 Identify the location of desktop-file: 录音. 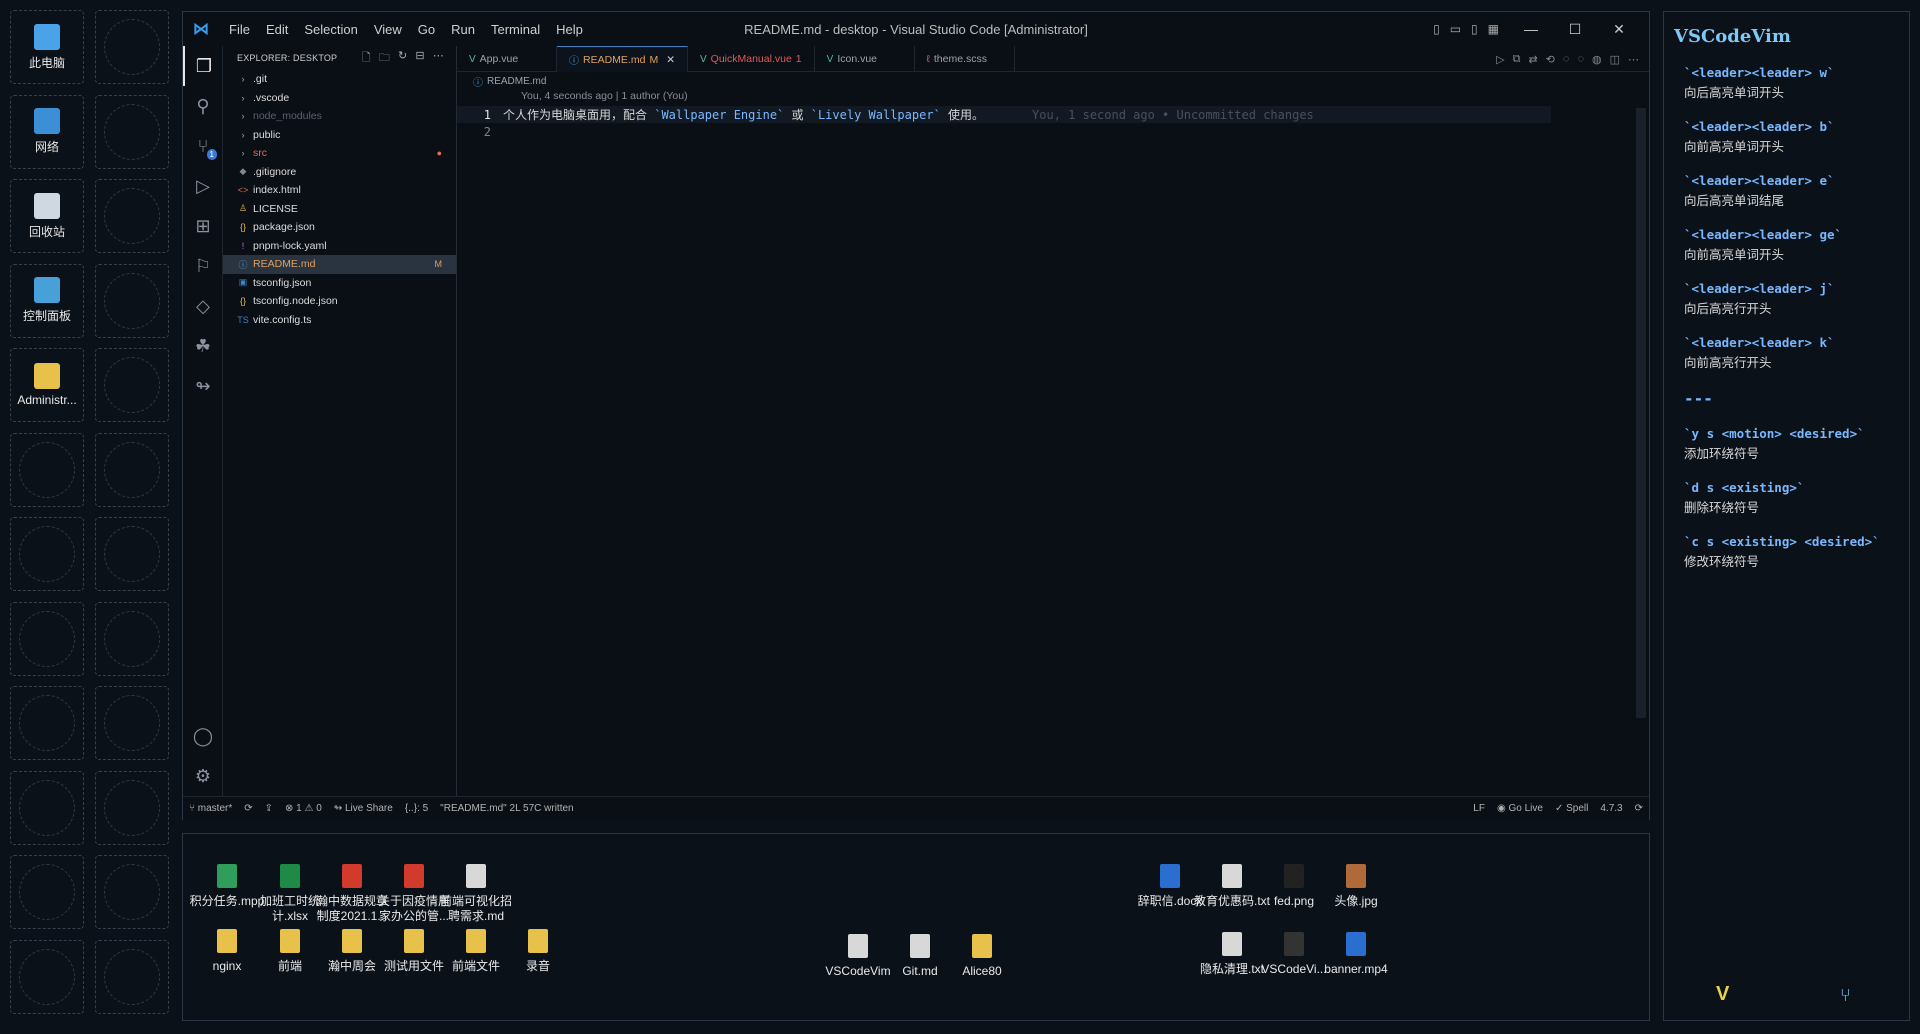
(538, 951).